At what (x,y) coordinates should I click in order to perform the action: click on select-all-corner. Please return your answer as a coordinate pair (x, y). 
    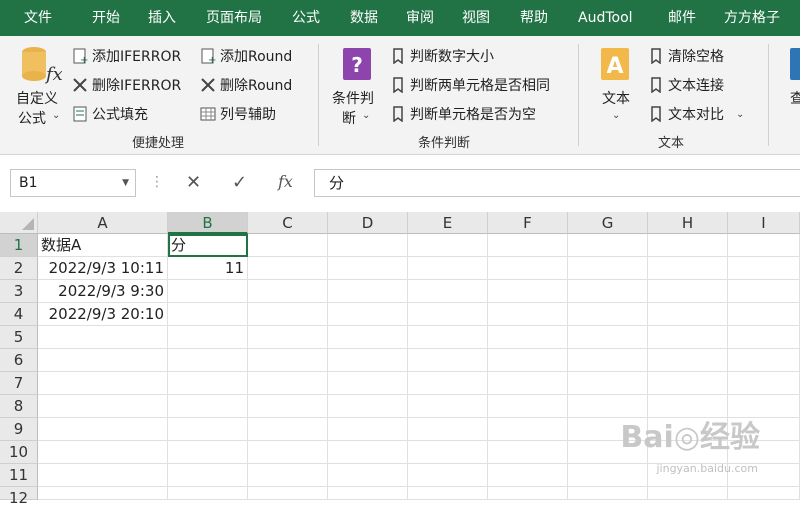
    Looking at the image, I should click on (19, 223).